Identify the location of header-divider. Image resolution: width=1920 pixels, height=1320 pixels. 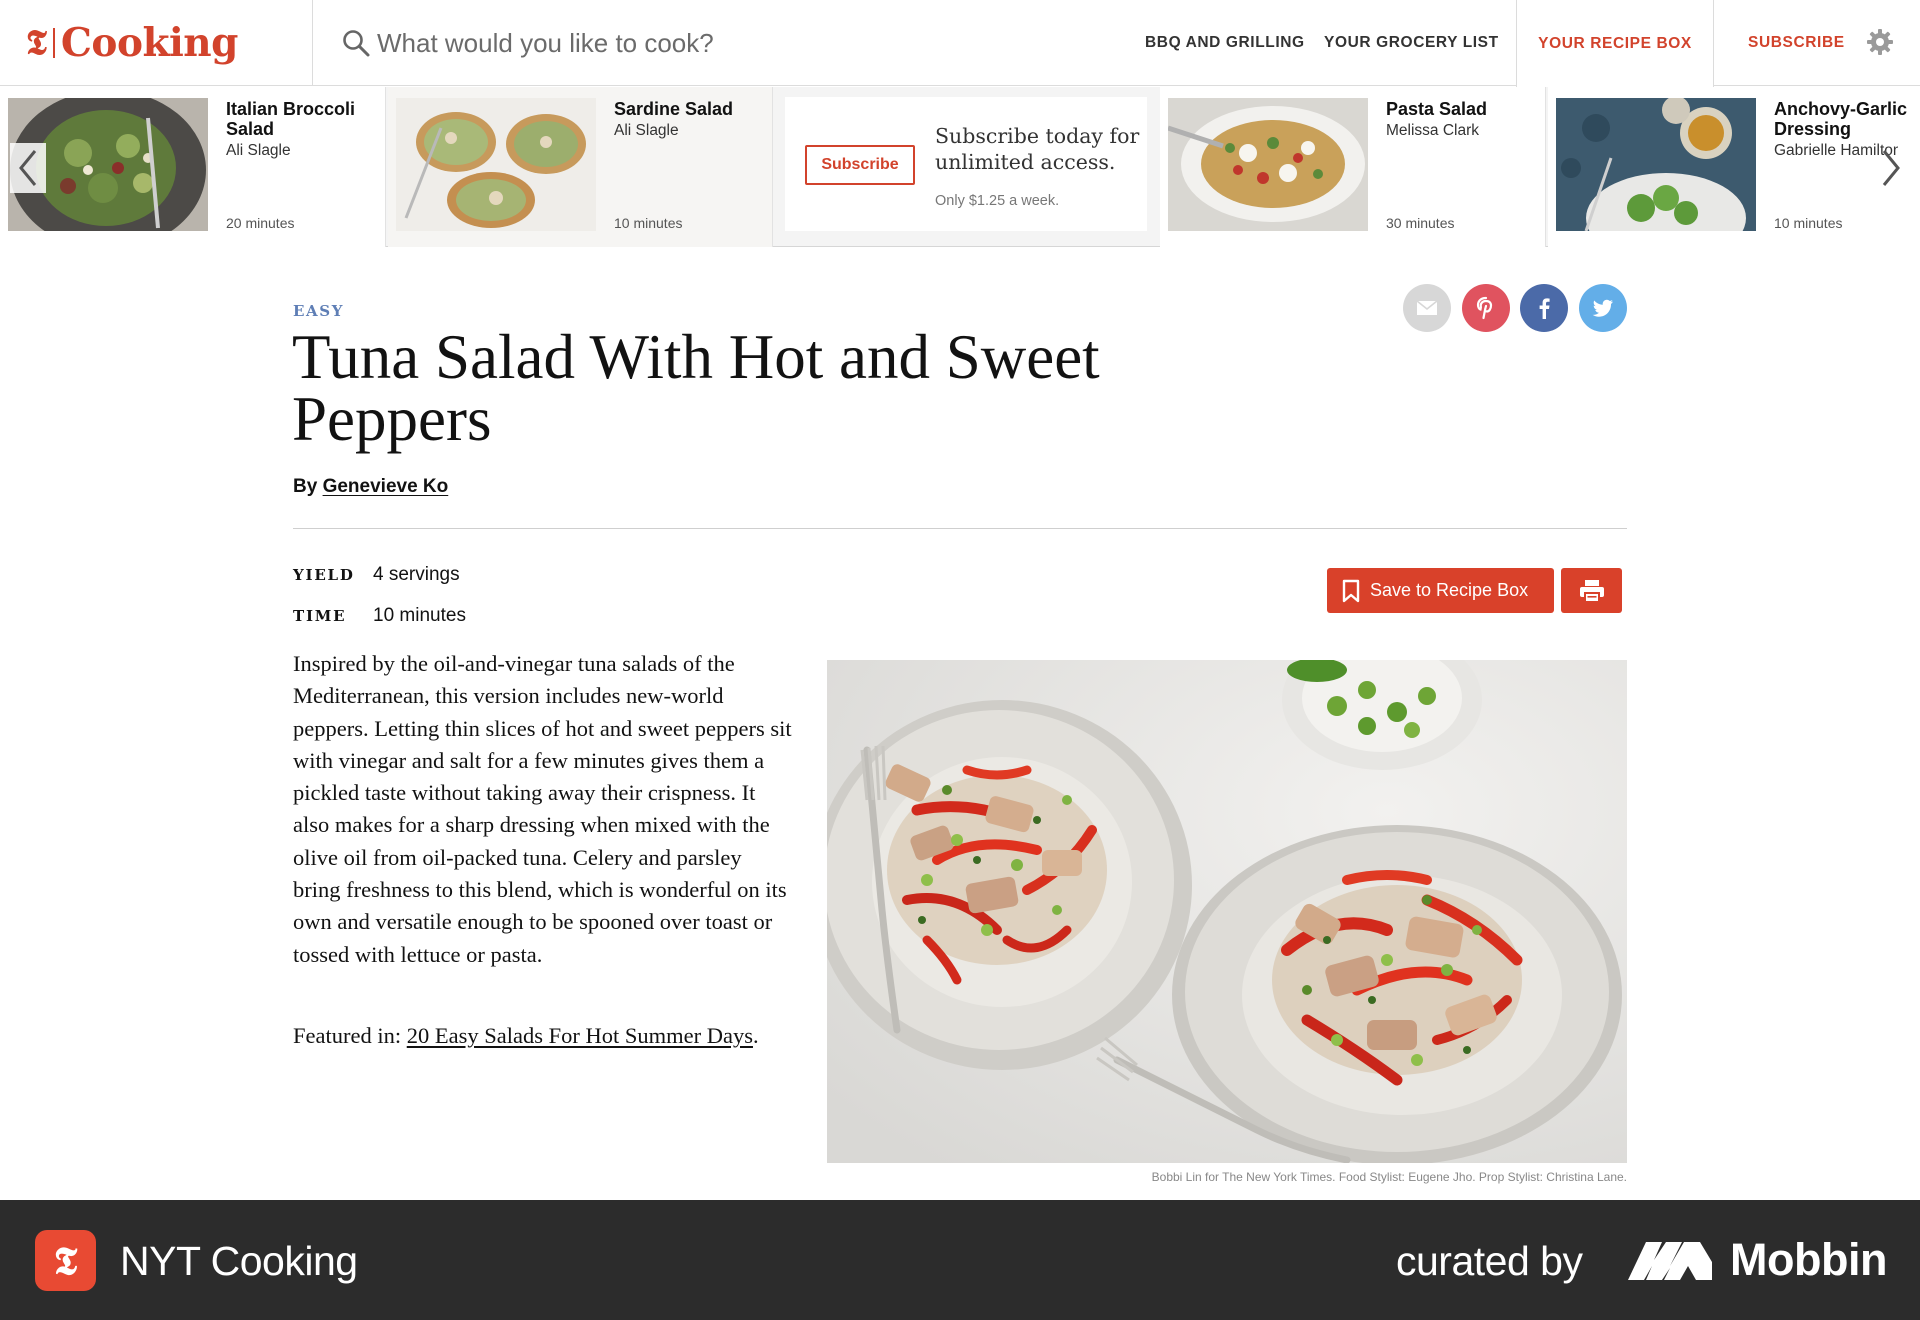
(960, 528).